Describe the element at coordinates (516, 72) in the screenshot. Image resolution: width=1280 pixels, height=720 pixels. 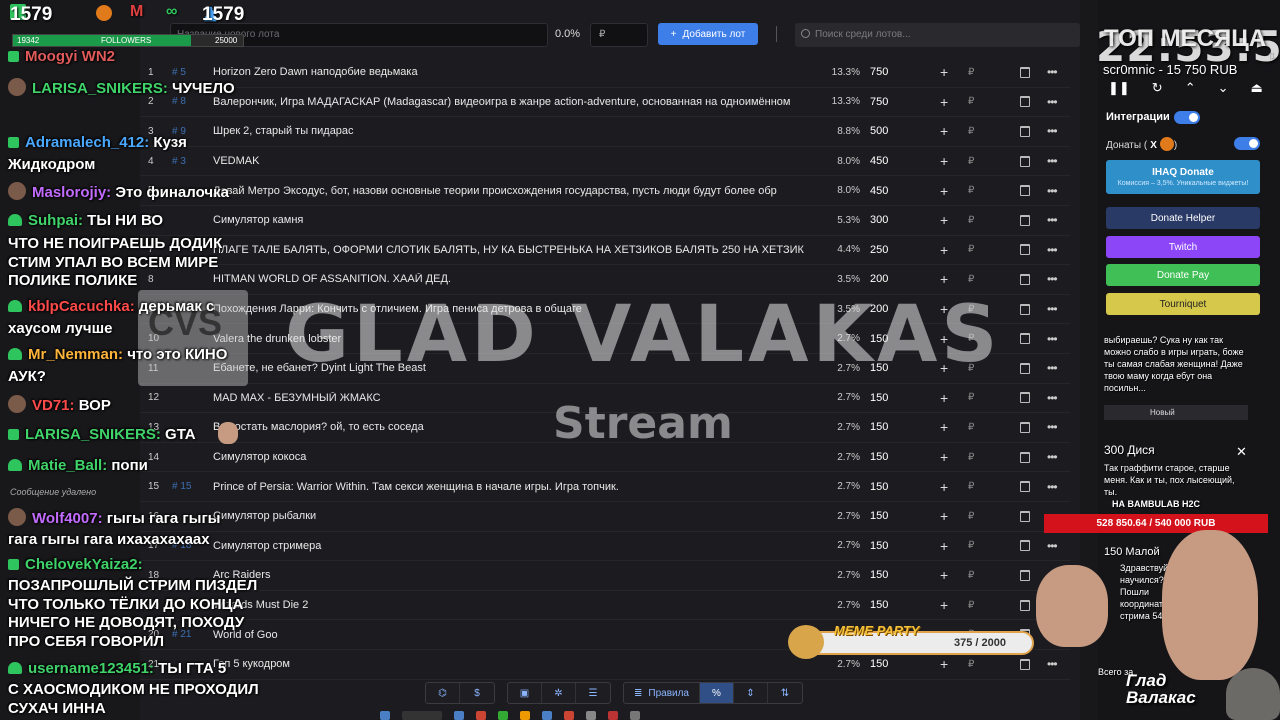
I see `lot-name: Horizon Zero Dawn наподобие ведьмака` at that location.